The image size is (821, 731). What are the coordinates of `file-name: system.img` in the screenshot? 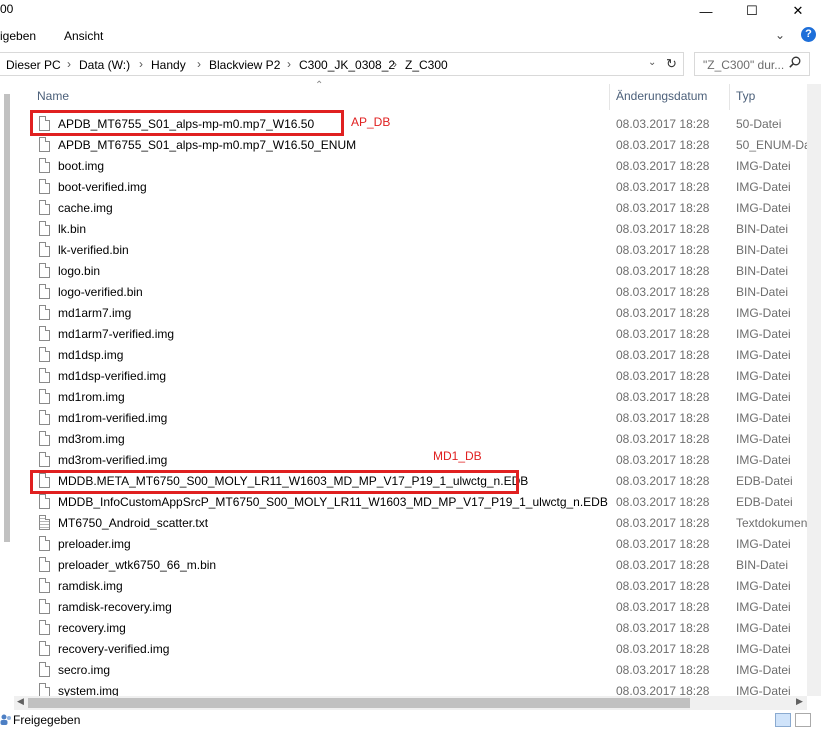 It's located at (88, 690).